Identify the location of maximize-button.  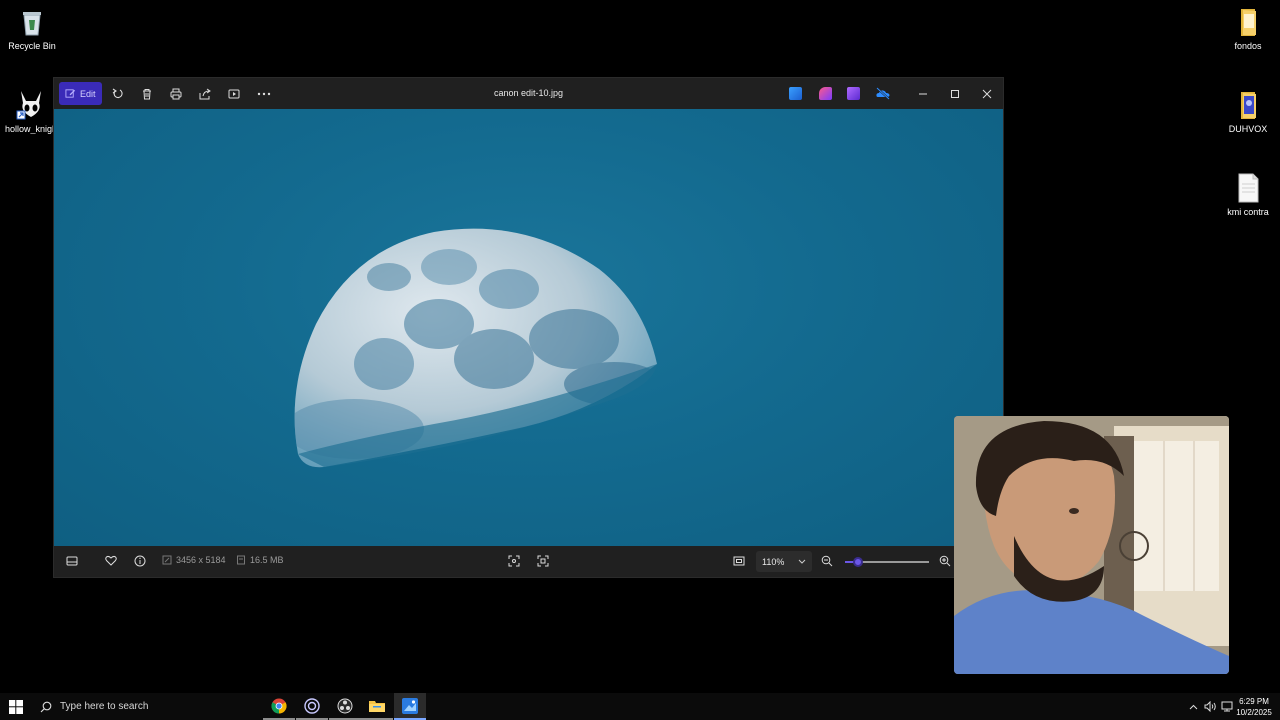
(955, 94).